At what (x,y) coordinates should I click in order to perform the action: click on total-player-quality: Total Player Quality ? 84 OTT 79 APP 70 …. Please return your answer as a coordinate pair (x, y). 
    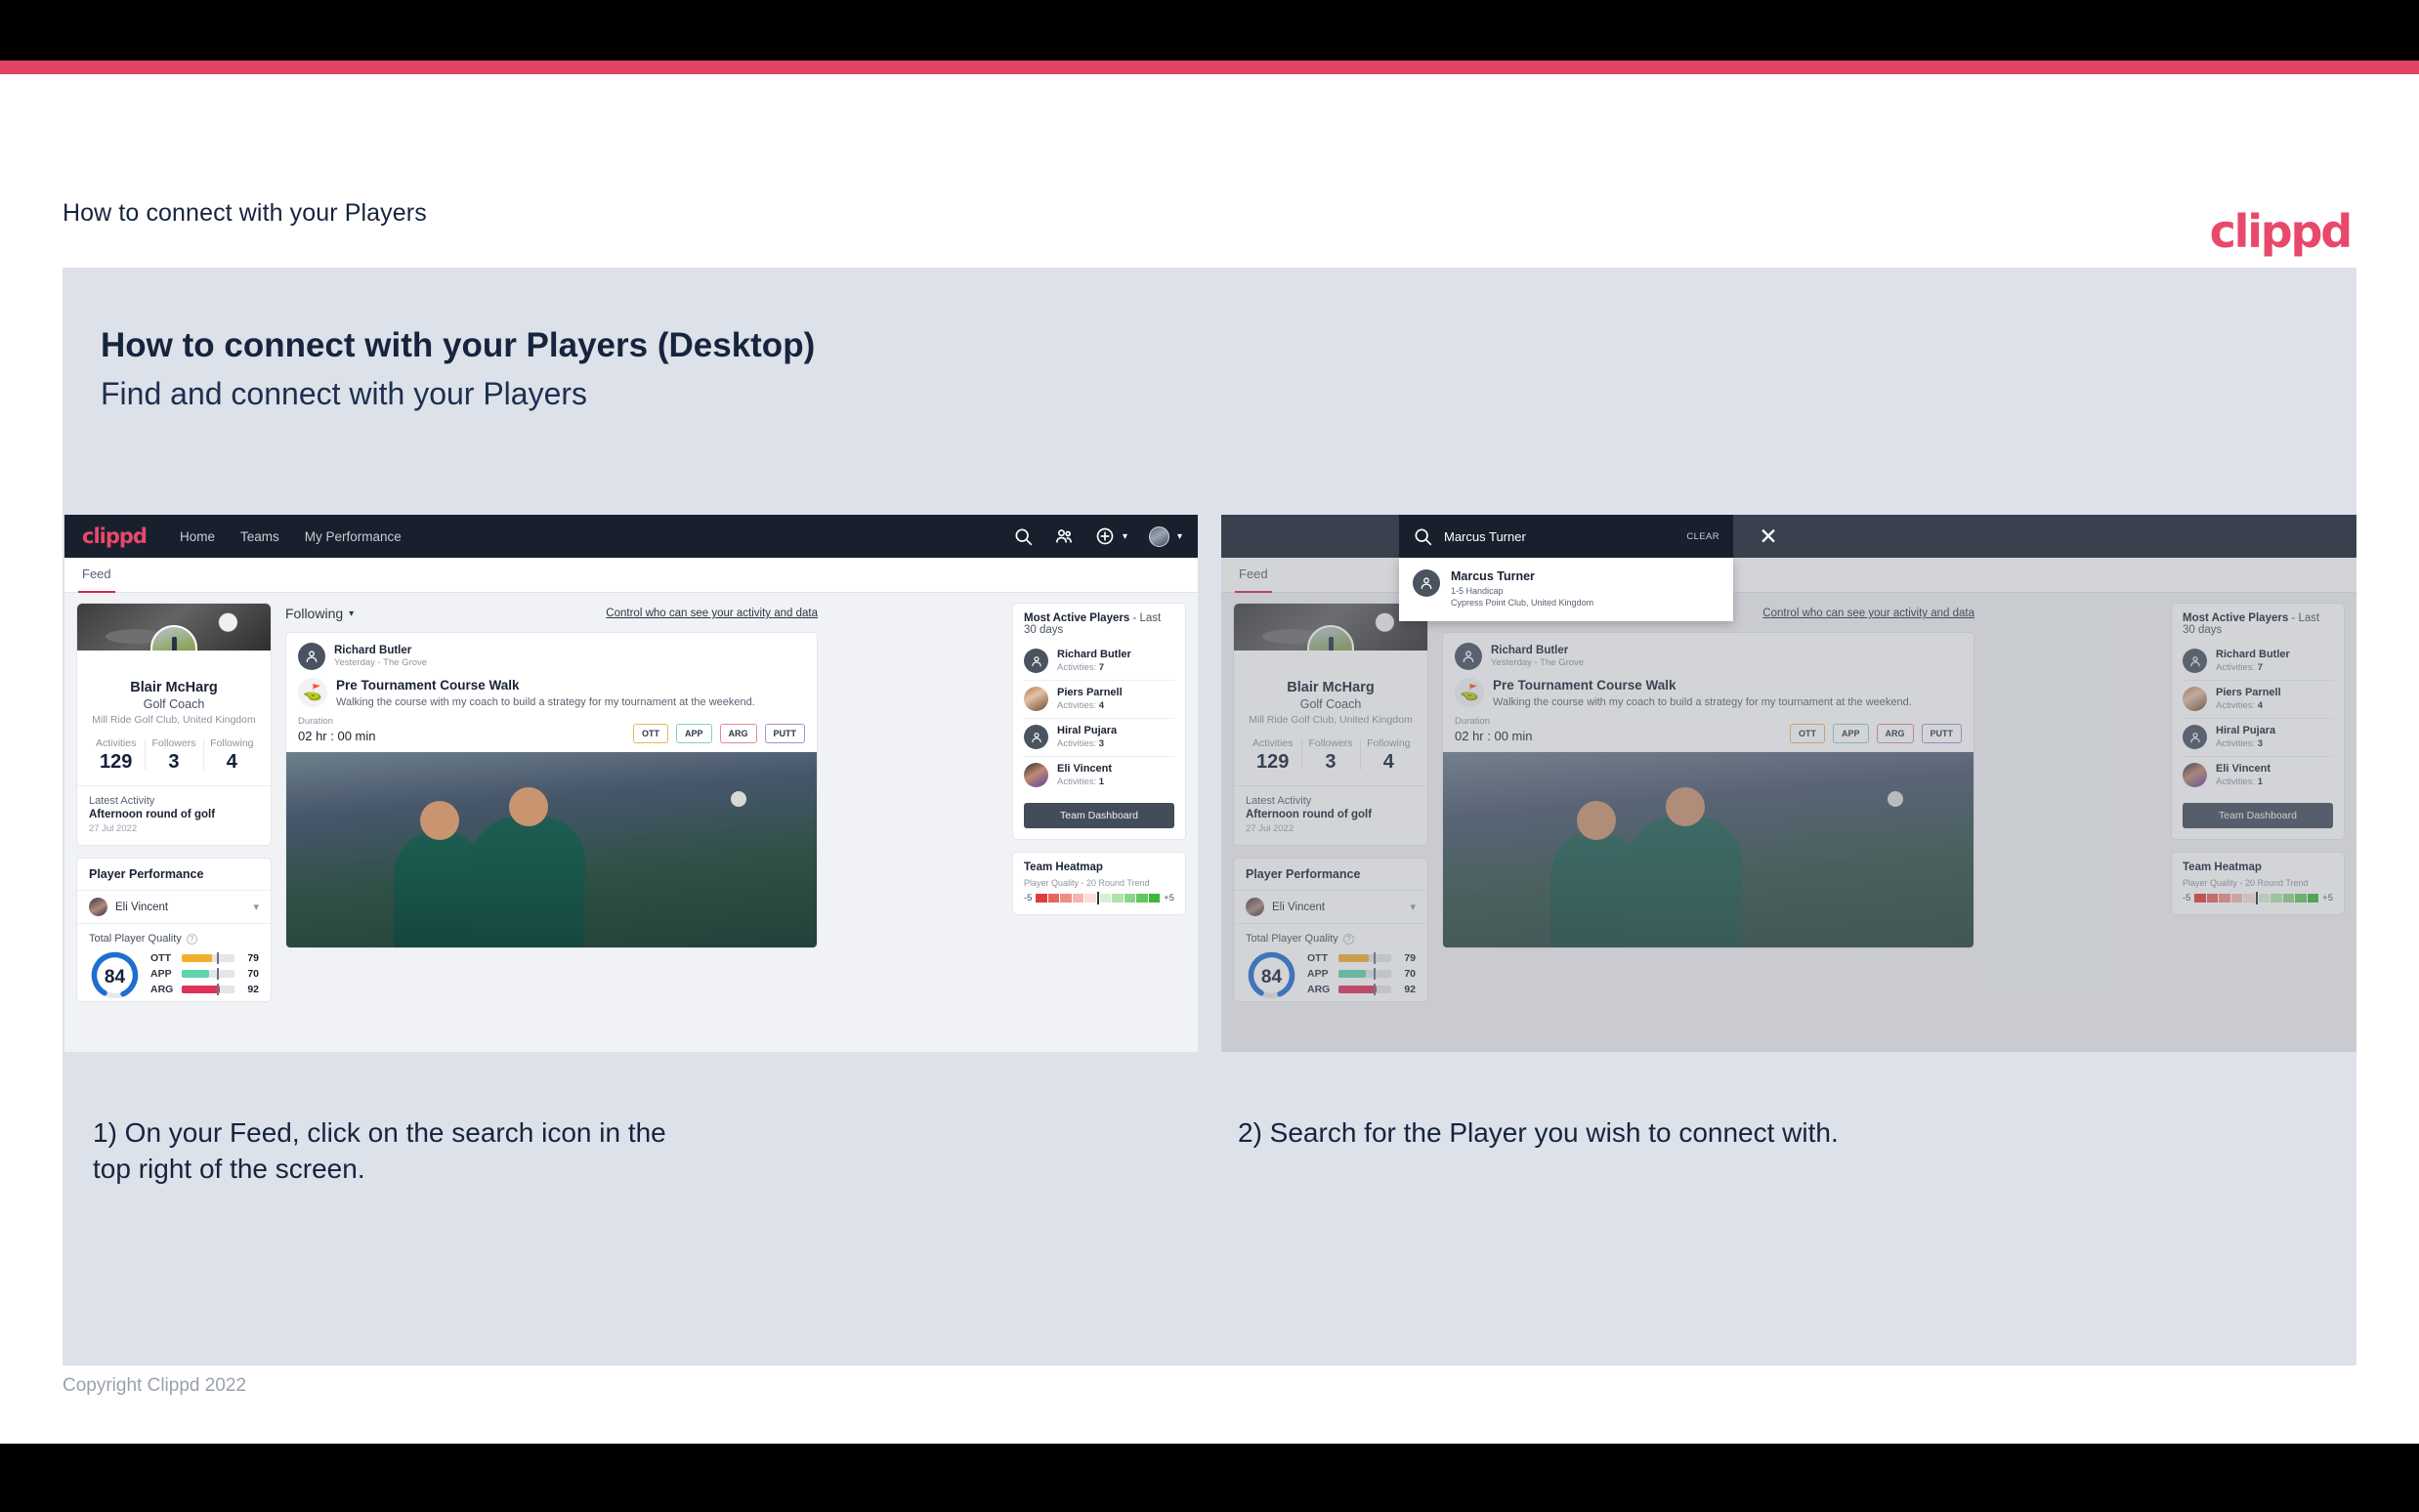
    Looking at the image, I should click on (174, 962).